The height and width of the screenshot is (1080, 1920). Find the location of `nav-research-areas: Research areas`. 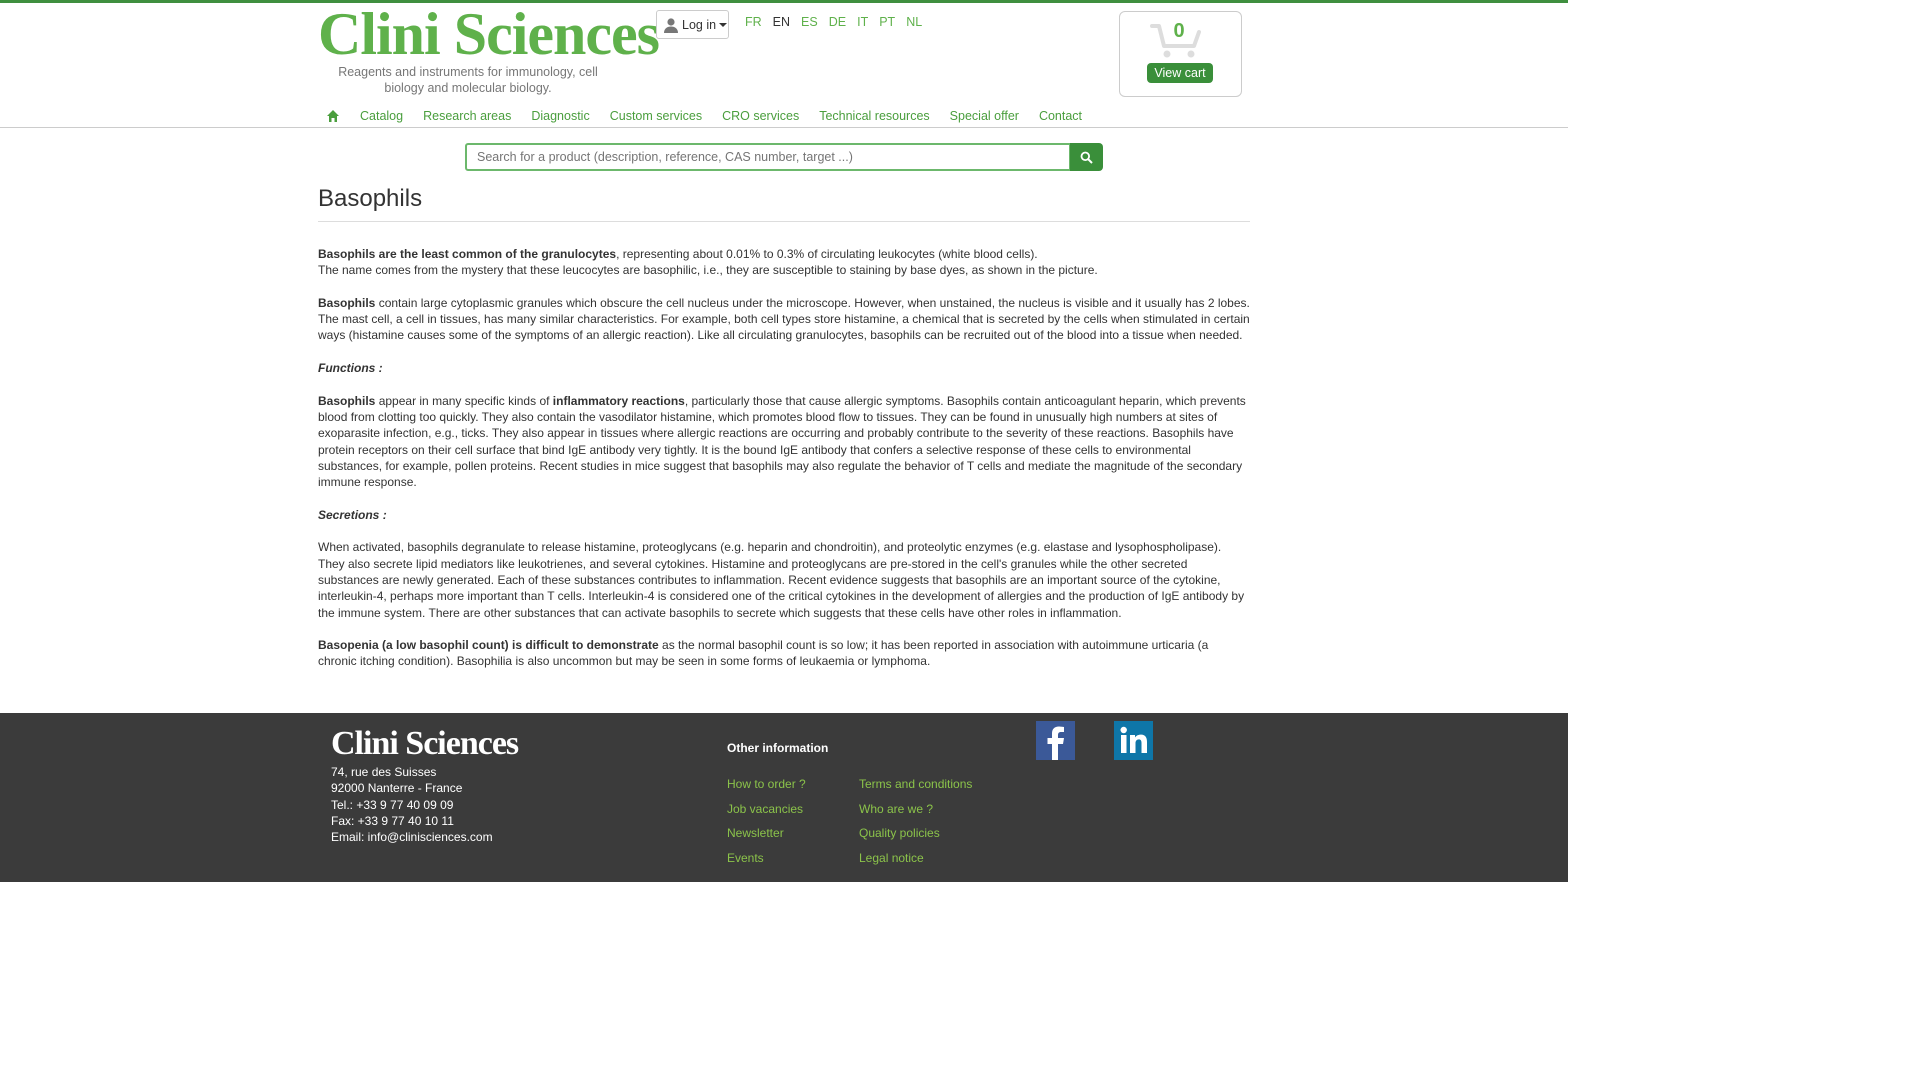

nav-research-areas: Research areas is located at coordinates (467, 116).